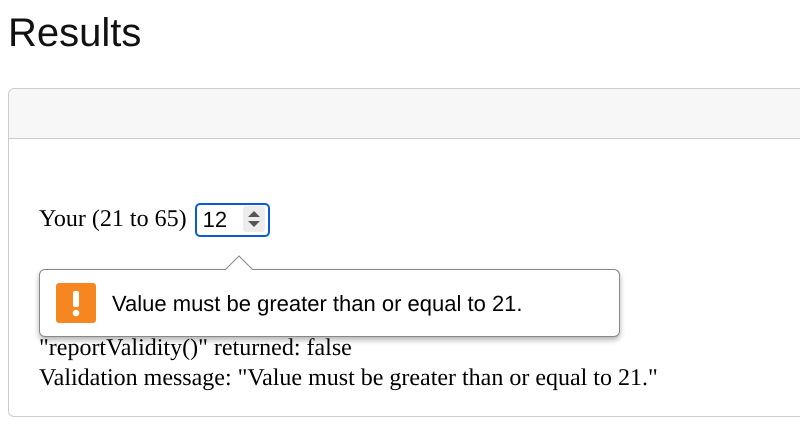 Image resolution: width=800 pixels, height=428 pixels. Describe the element at coordinates (317, 304) in the screenshot. I see `tooltip-message: Value must be greater than or equal to 21.` at that location.